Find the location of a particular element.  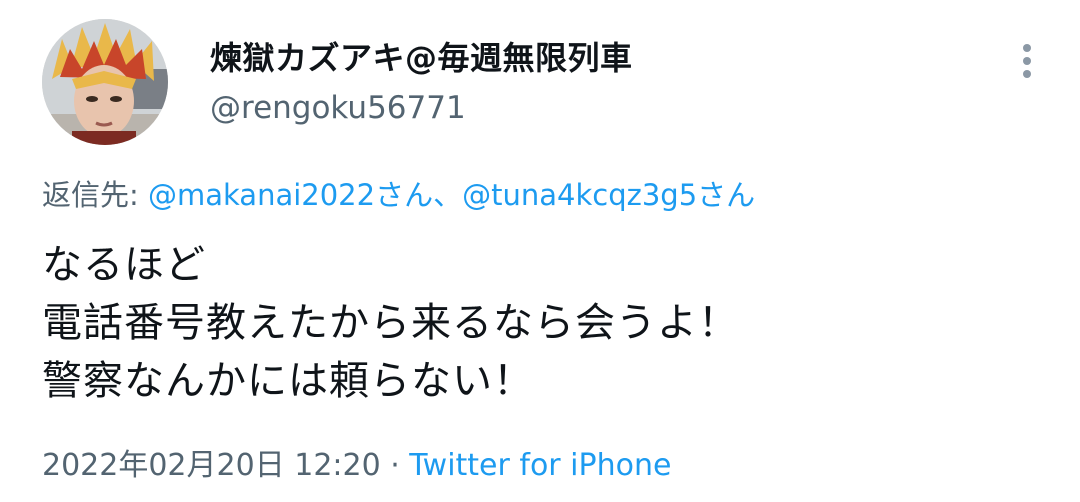

tweet-text-line: 電話番号教えたから来るなら会うよ！ is located at coordinates (390, 323).